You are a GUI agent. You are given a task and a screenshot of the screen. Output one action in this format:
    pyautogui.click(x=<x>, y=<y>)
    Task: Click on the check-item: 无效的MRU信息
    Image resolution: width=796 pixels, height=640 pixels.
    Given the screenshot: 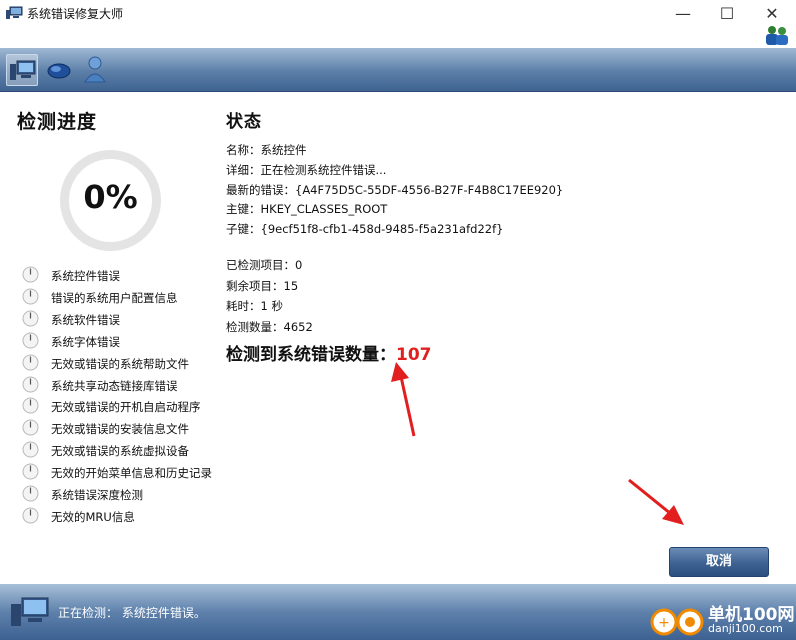 What is the action you would take?
    pyautogui.click(x=127, y=516)
    